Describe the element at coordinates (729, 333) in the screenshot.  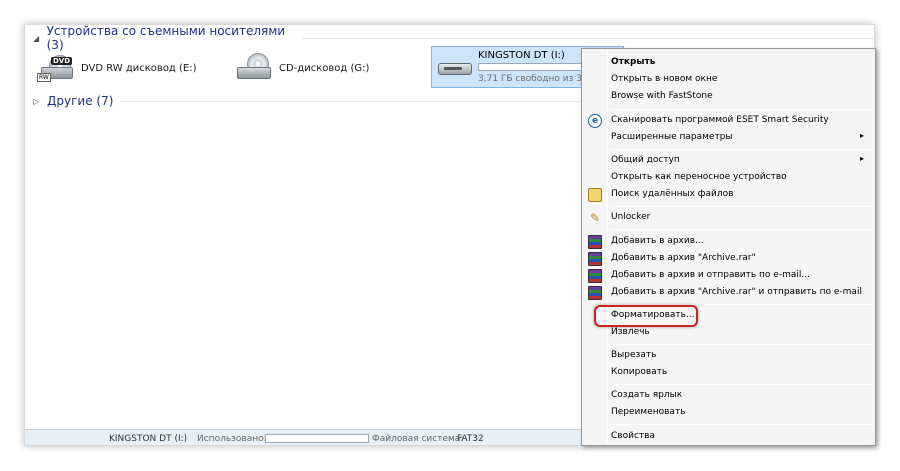
I see `menu-item-eject: Извлечь` at that location.